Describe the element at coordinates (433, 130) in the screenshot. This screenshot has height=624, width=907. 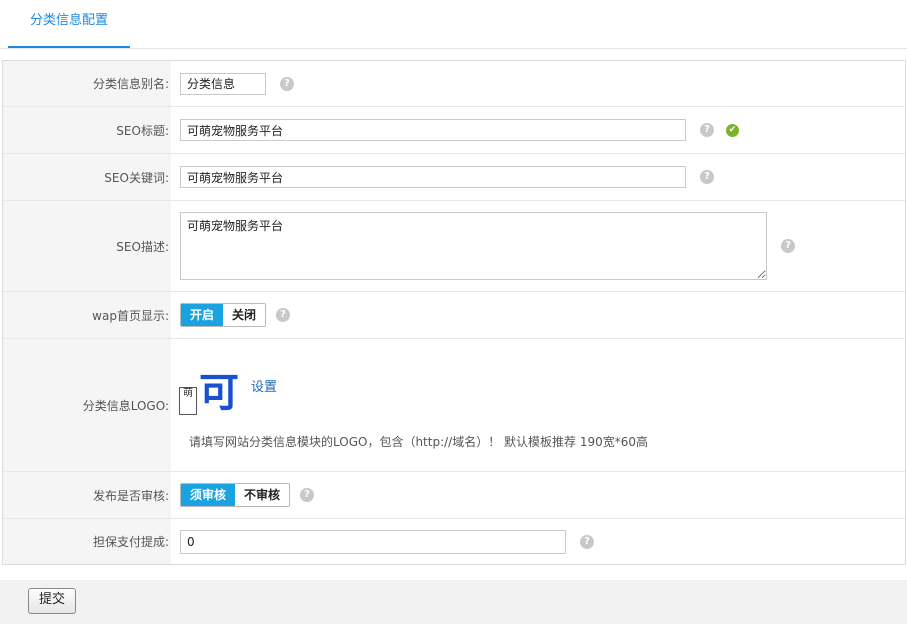
I see `seo-title-input` at that location.